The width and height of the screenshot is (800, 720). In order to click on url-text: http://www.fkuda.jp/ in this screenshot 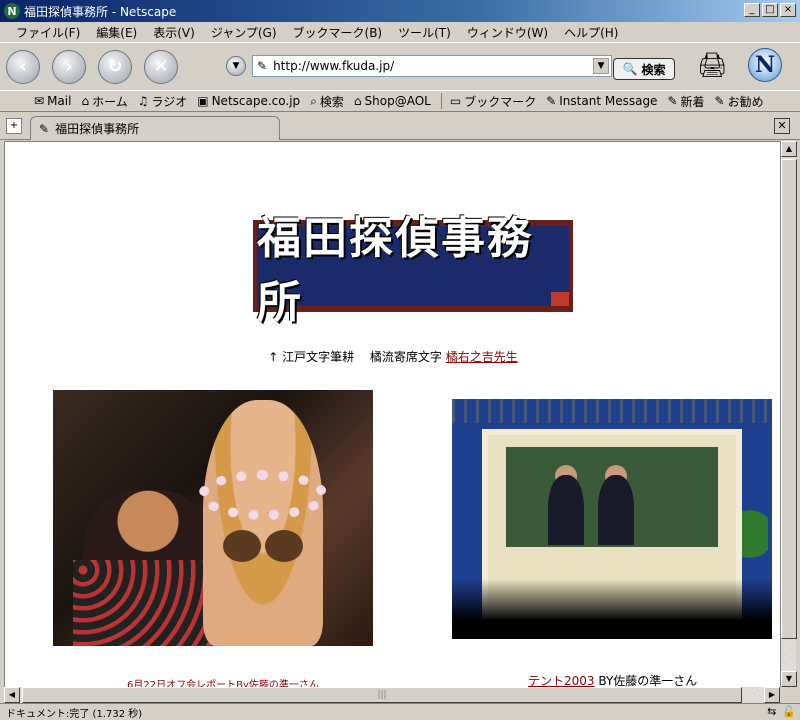, I will do `click(334, 66)`.